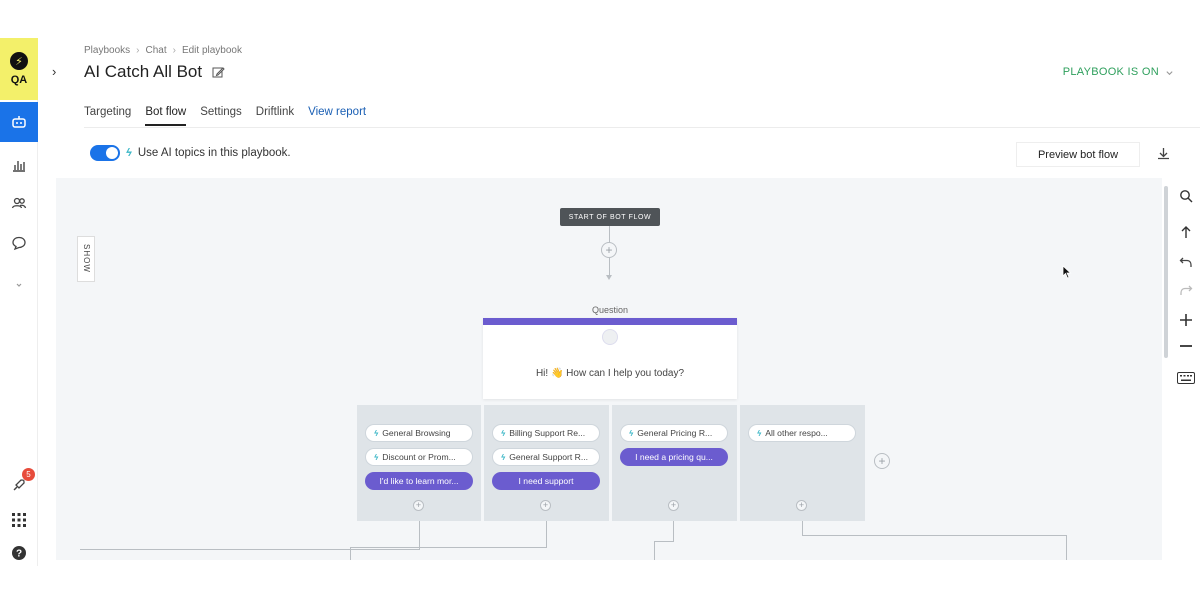  What do you see at coordinates (1078, 154) in the screenshot?
I see `preview-bot-flow-button: Preview bot flow` at bounding box center [1078, 154].